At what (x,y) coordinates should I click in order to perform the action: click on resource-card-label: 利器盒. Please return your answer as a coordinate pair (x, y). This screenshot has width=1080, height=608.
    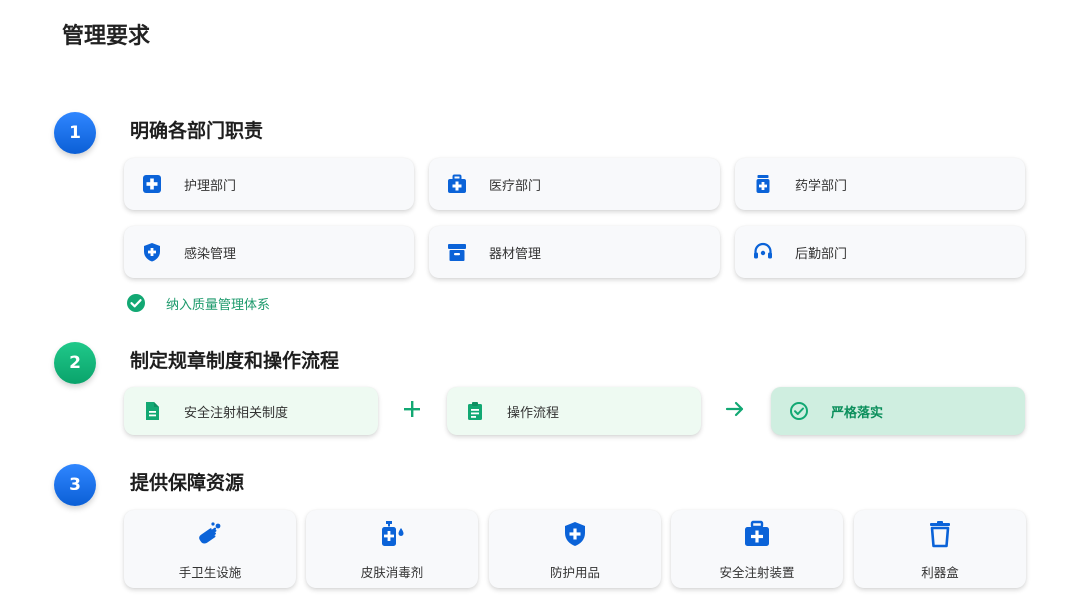
    Looking at the image, I should click on (940, 572).